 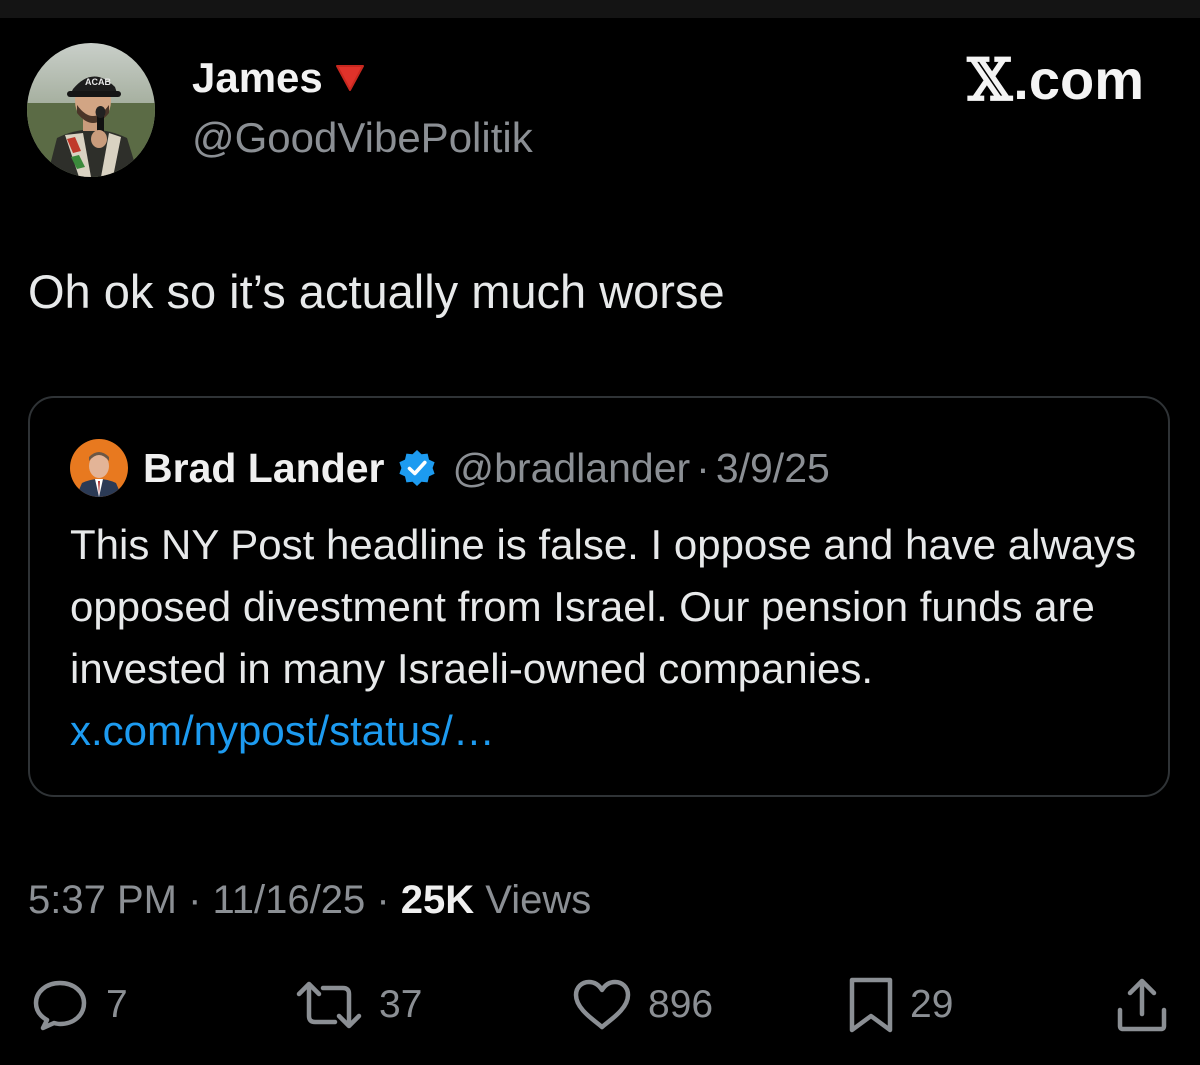 What do you see at coordinates (932, 1004) in the screenshot?
I see `bookmark-count: 29` at bounding box center [932, 1004].